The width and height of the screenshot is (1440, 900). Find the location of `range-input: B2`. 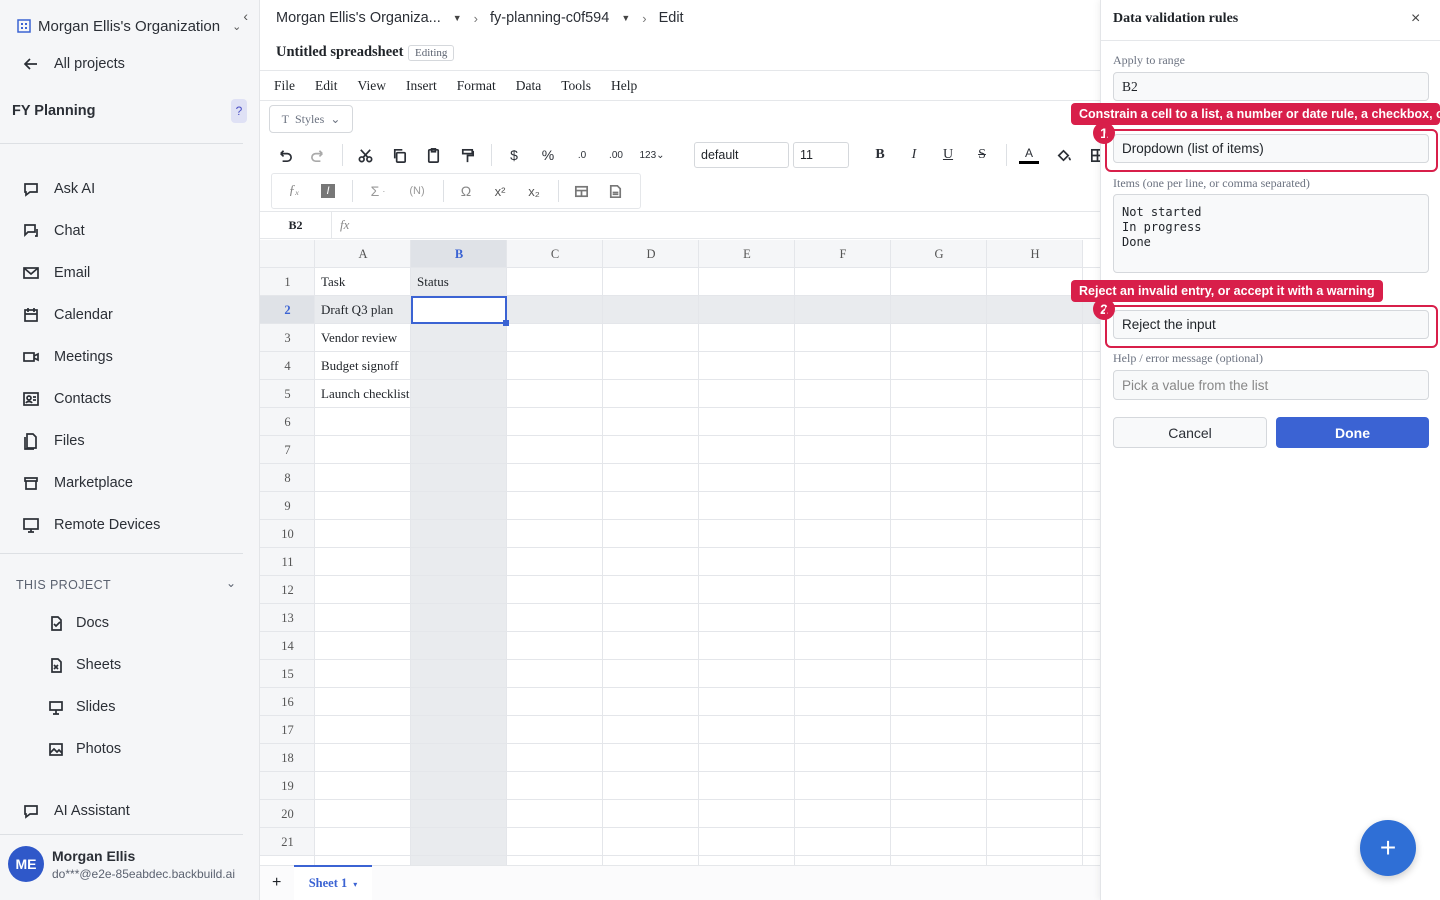

range-input: B2 is located at coordinates (1271, 86).